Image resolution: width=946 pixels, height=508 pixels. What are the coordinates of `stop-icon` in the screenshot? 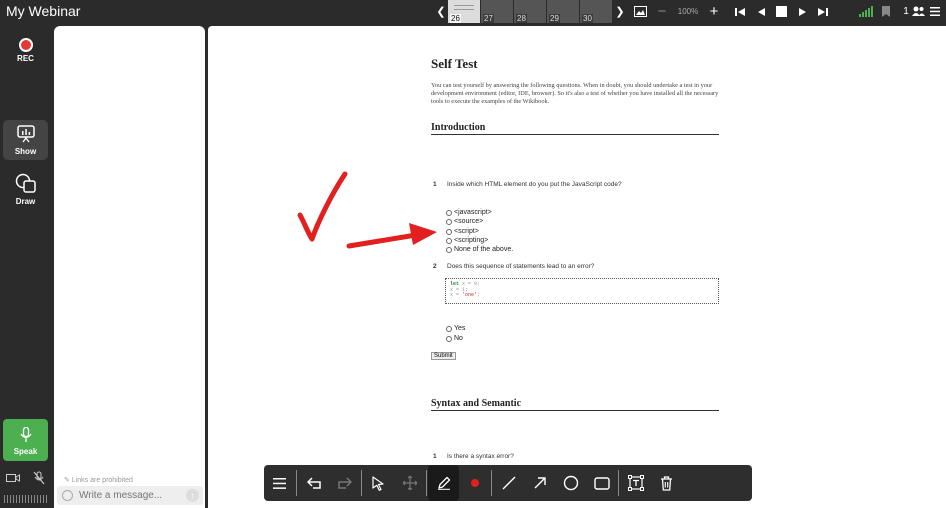 It's located at (781, 11).